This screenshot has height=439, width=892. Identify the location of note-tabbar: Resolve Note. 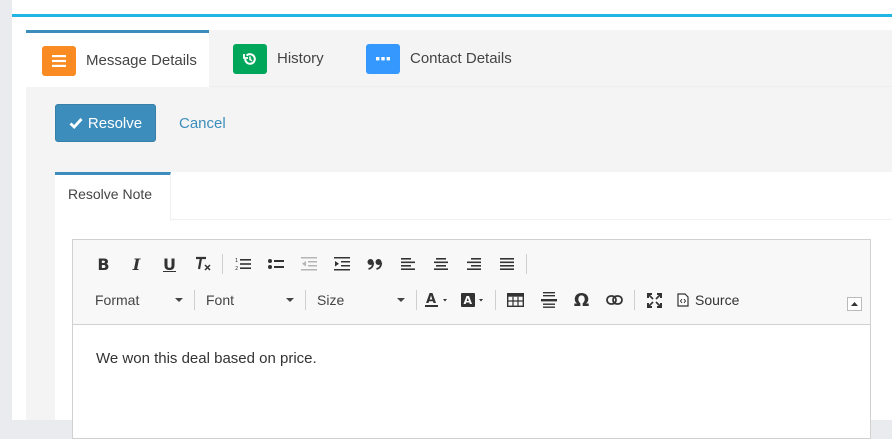
(473, 196).